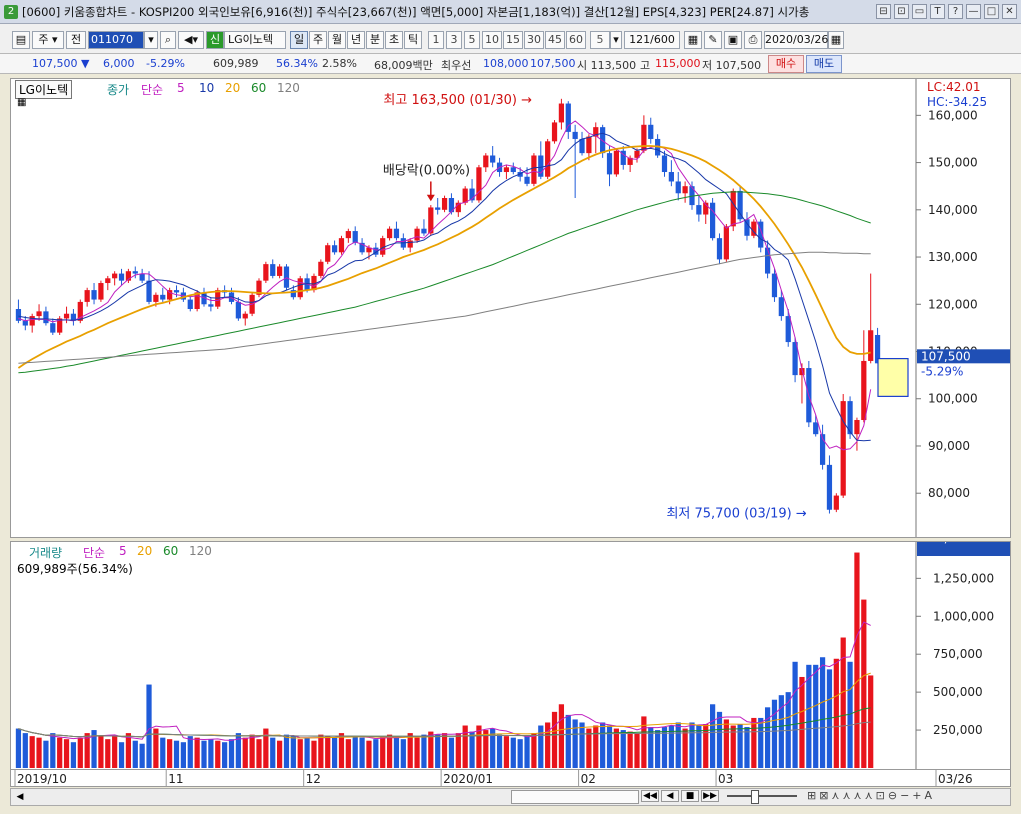 The height and width of the screenshot is (814, 1021). Describe the element at coordinates (901, 11) in the screenshot. I see `link-icon: ⊡` at that location.